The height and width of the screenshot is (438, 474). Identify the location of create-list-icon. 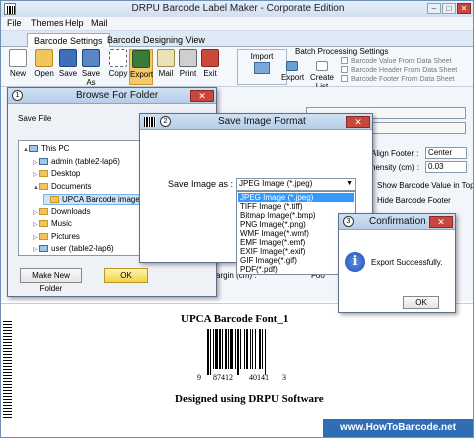
(322, 66).